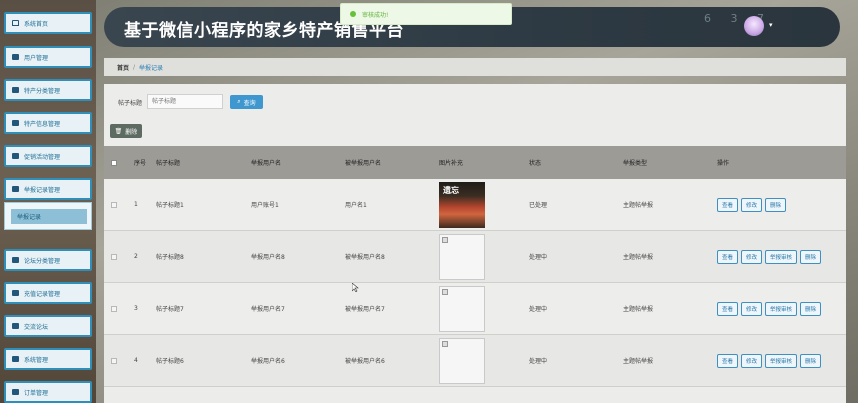  I want to click on sidebar-item: 交流论坛, so click(48, 326).